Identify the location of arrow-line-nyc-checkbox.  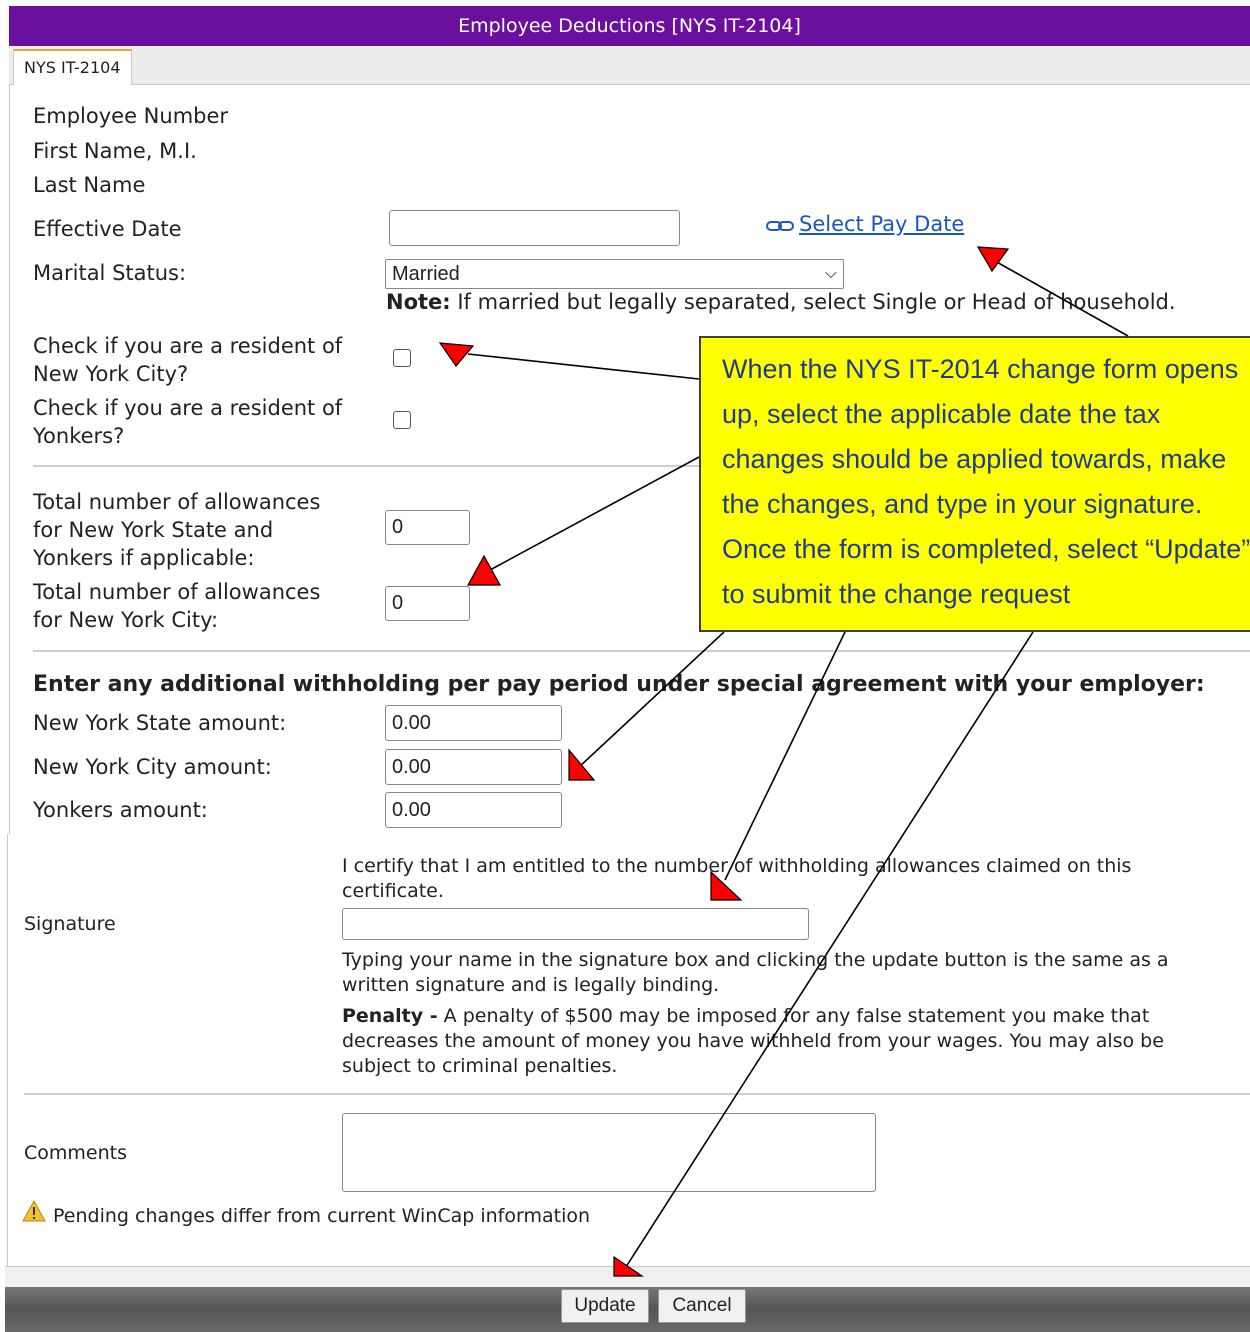
(583, 366).